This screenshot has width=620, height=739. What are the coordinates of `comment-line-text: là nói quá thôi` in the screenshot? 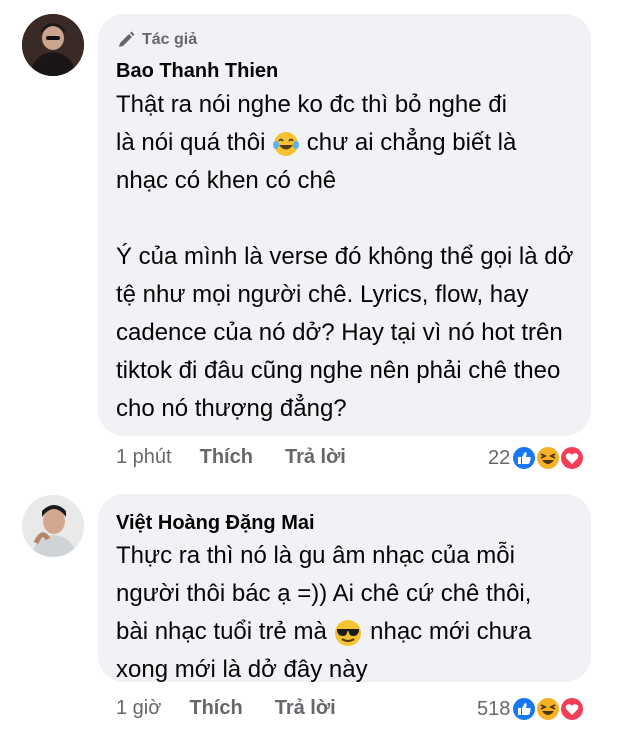 It's located at (191, 142).